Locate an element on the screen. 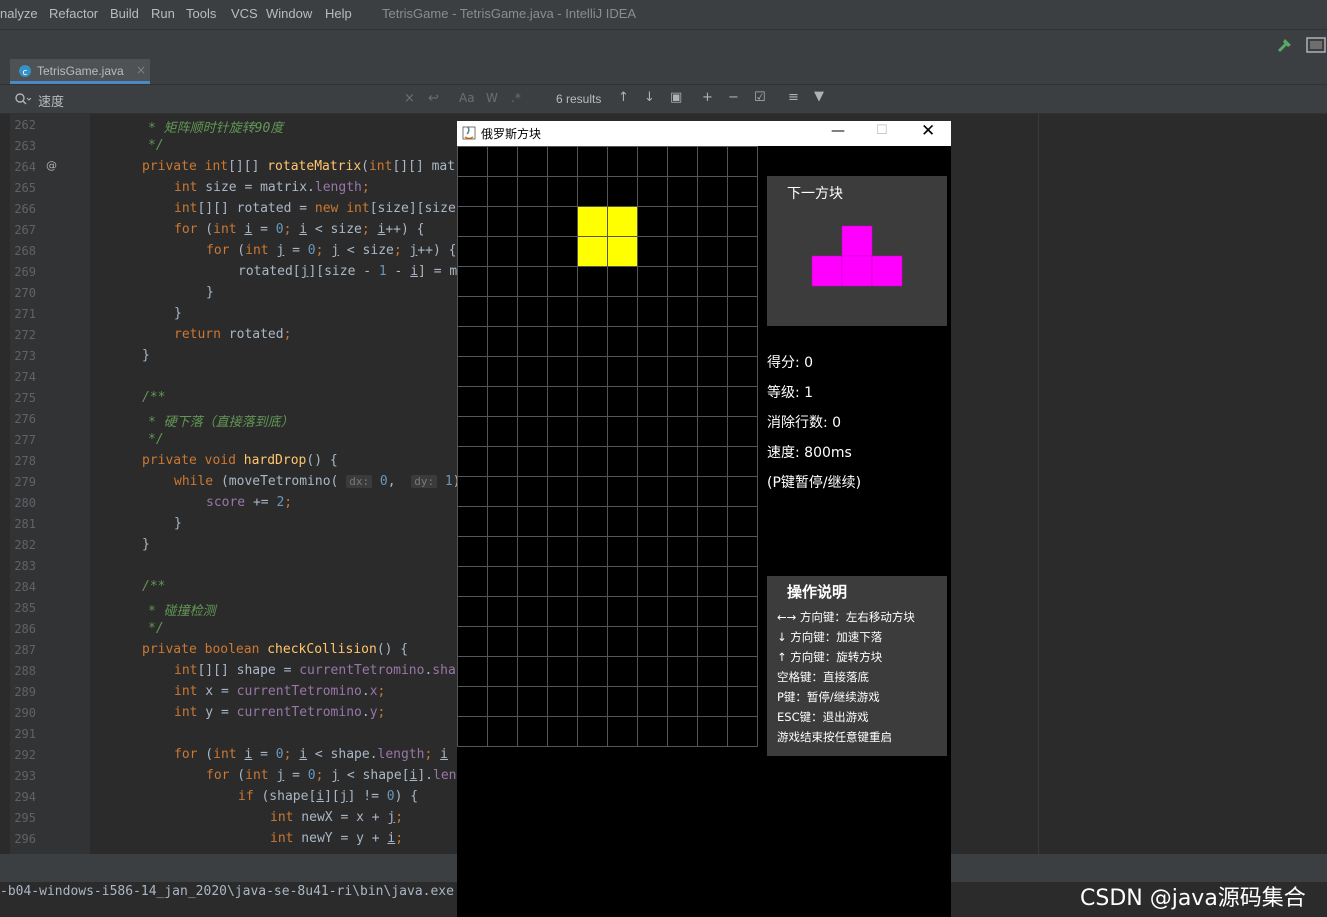 The height and width of the screenshot is (917, 1327). pause-hint: (P键暂停/继续) is located at coordinates (814, 483).